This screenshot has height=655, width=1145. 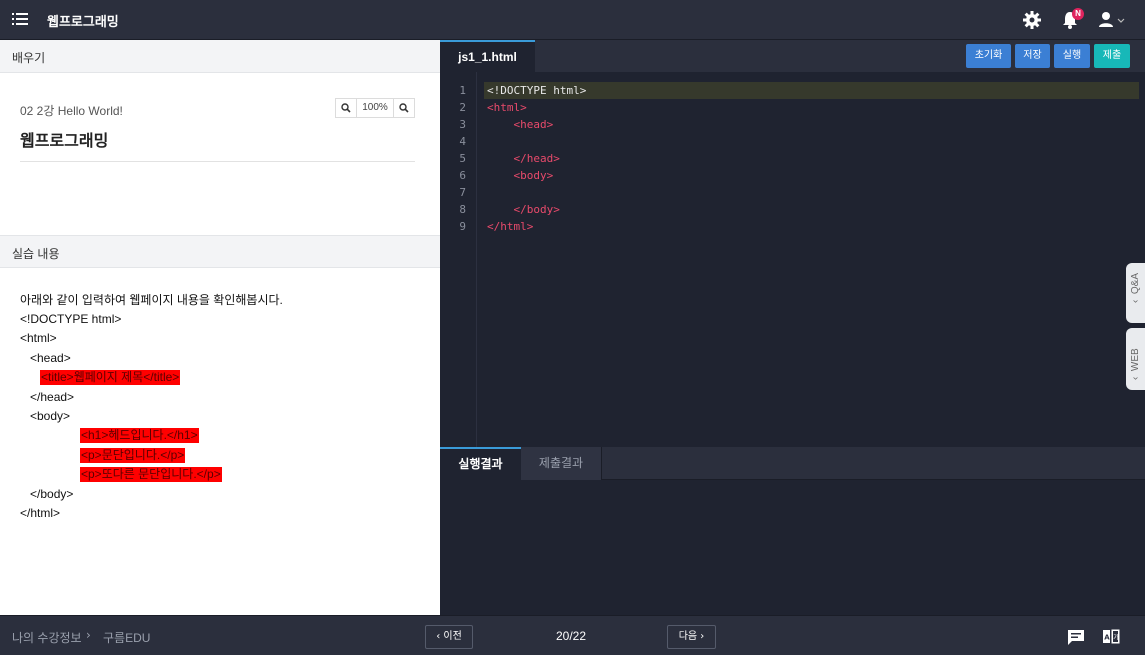 I want to click on practice-line: </head>, so click(x=52, y=397).